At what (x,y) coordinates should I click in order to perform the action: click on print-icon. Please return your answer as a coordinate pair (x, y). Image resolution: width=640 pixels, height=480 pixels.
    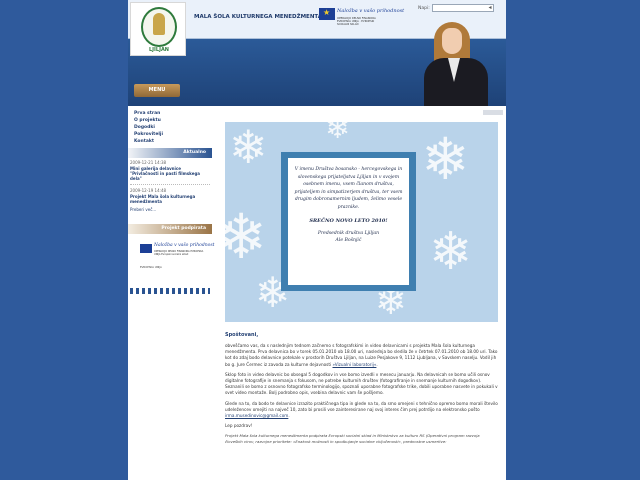
    Looking at the image, I should click on (493, 112).